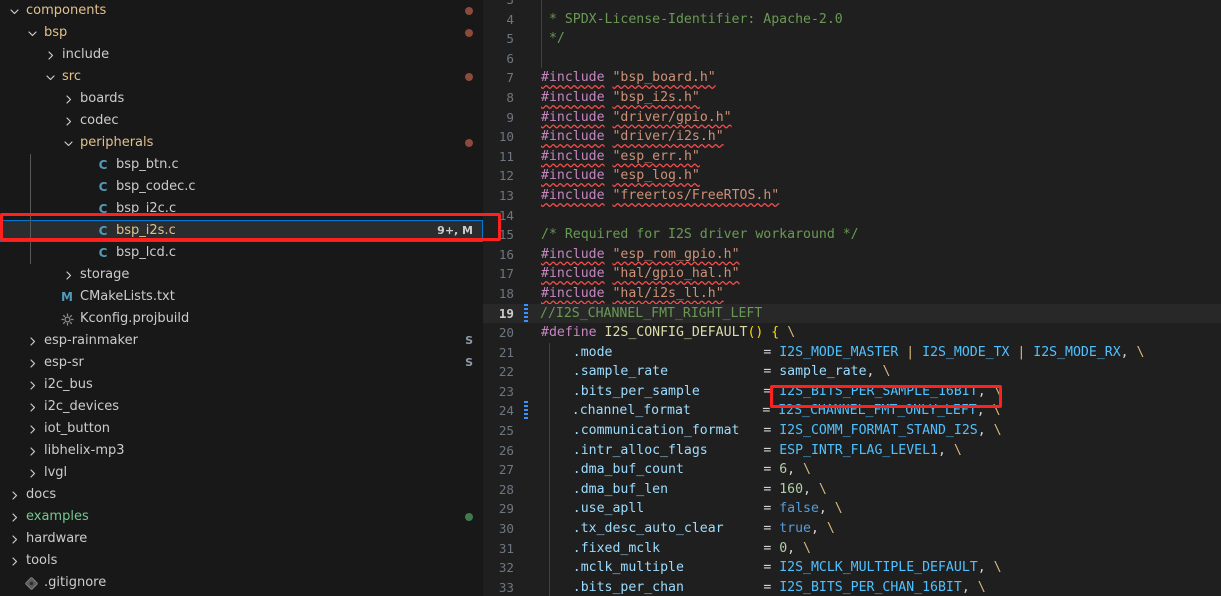 Image resolution: width=1221 pixels, height=596 pixels. Describe the element at coordinates (852, 216) in the screenshot. I see `code-line: 14` at that location.